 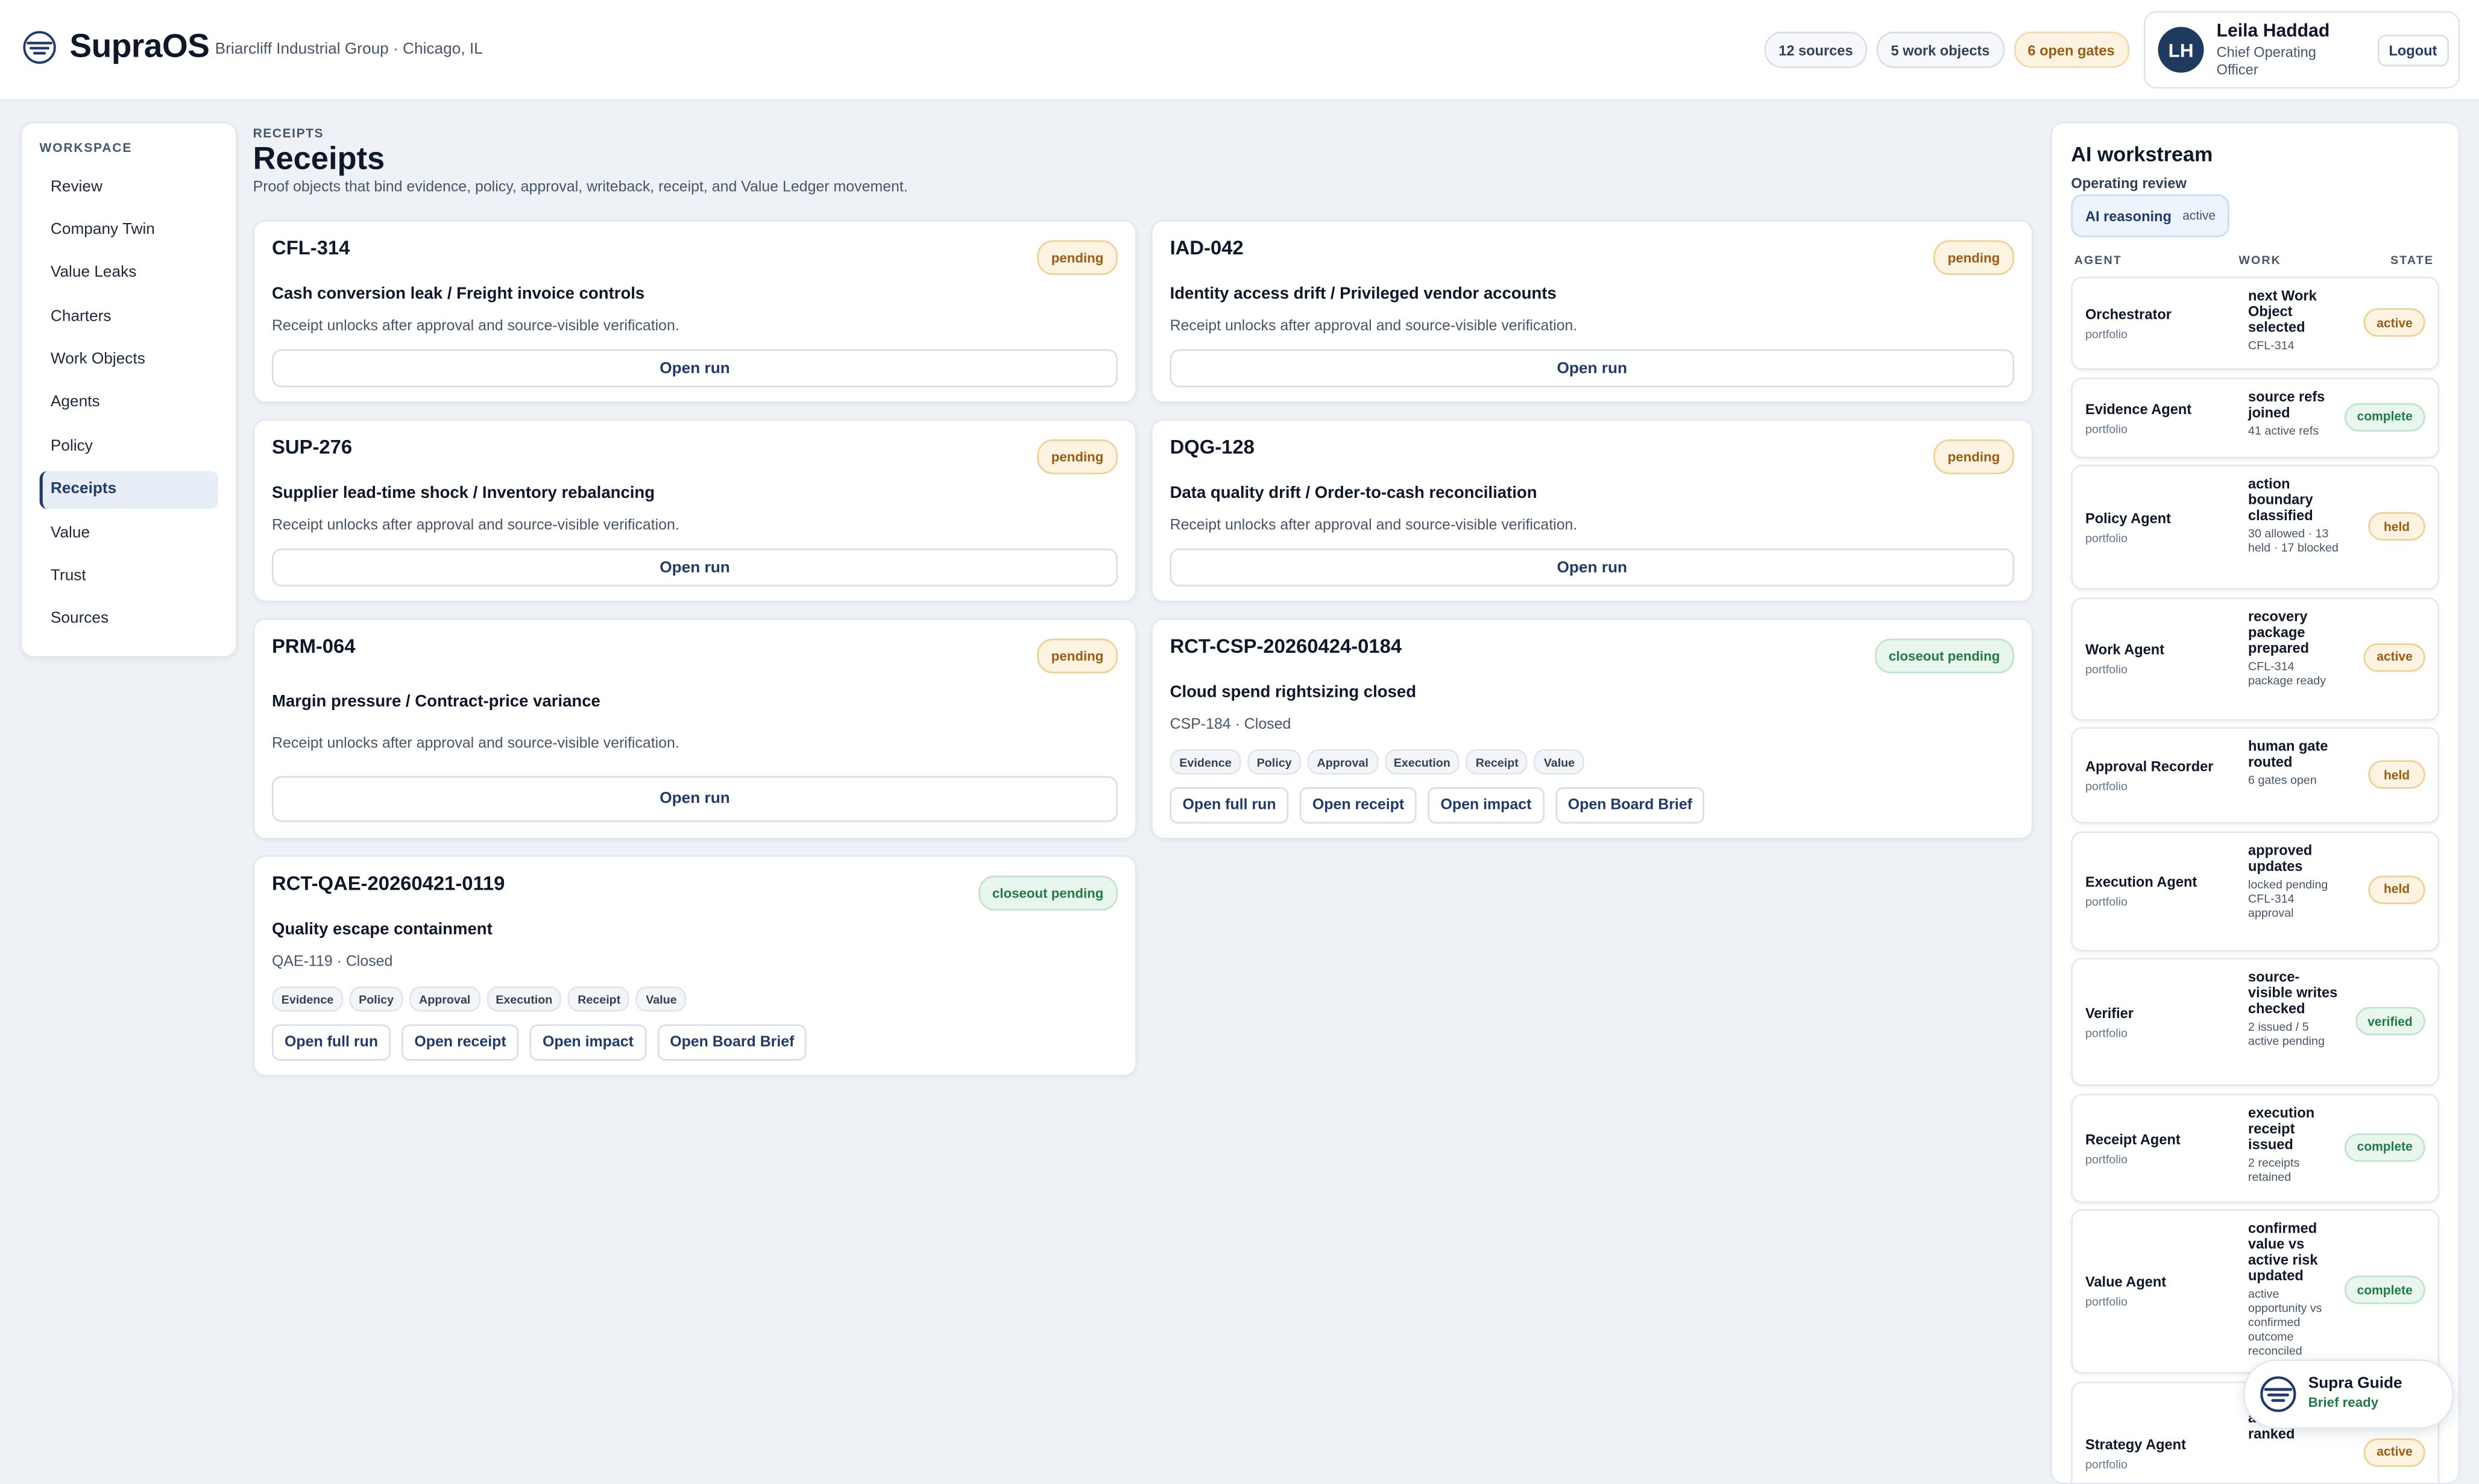 What do you see at coordinates (2135, 1444) in the screenshot?
I see `agent-name: Strategy Agent` at bounding box center [2135, 1444].